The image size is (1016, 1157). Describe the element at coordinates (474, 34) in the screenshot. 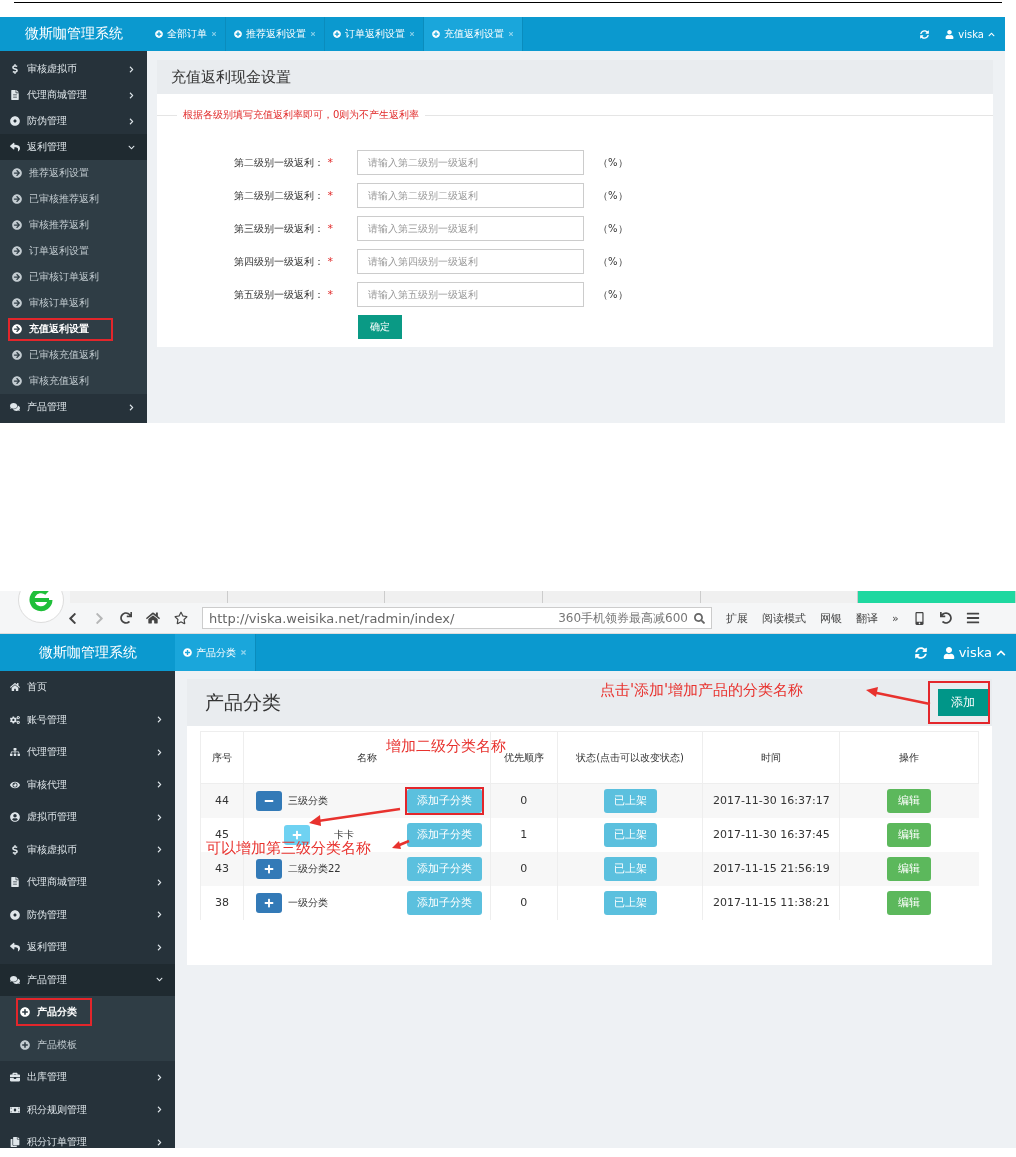

I see `tab-label: 充值返利设置` at that location.